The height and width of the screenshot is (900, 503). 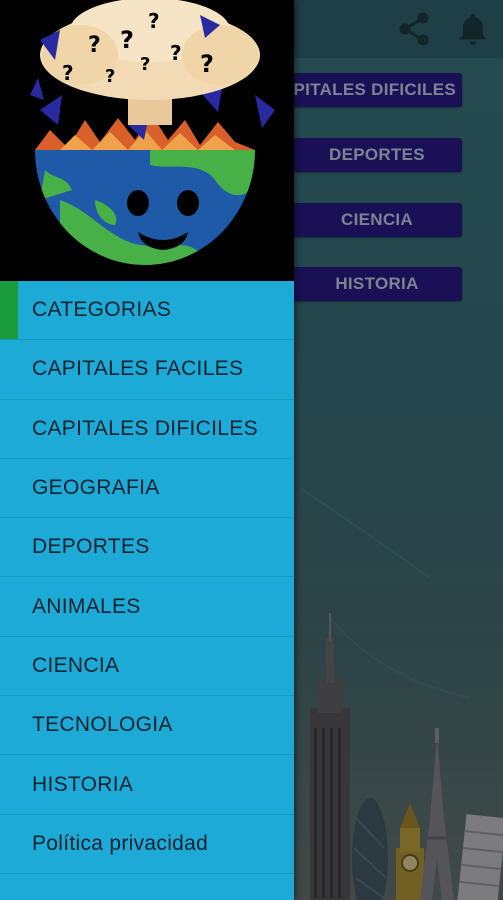 I want to click on menu-item-label: Política privacidad, so click(x=120, y=843).